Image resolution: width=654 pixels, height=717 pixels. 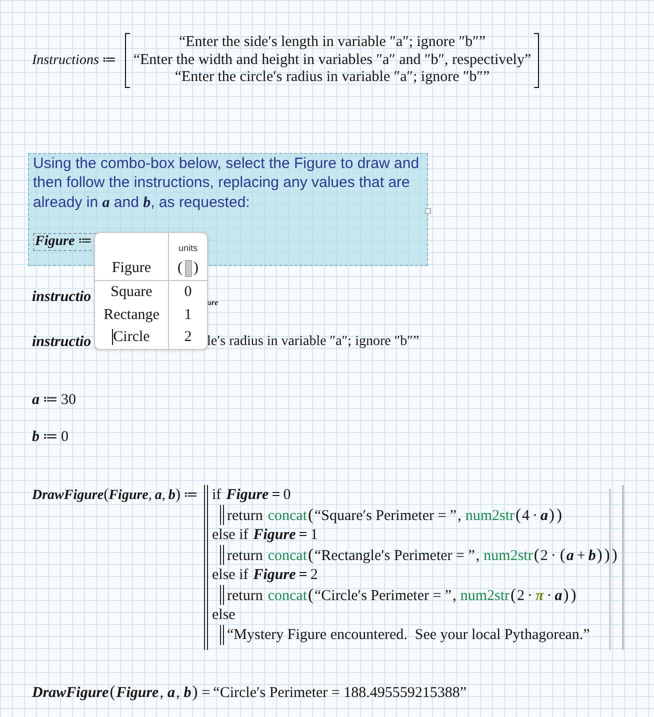 I want to click on function-signature: DrawFigure(Figure, a, b) ≔, so click(x=116, y=494).